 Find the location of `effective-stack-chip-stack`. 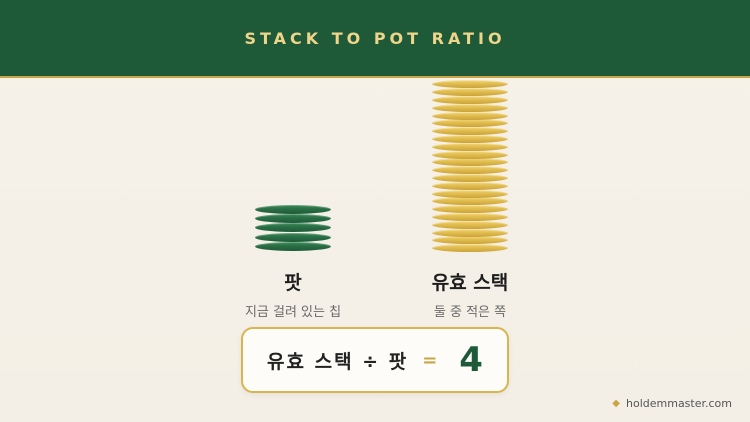

effective-stack-chip-stack is located at coordinates (470, 166).